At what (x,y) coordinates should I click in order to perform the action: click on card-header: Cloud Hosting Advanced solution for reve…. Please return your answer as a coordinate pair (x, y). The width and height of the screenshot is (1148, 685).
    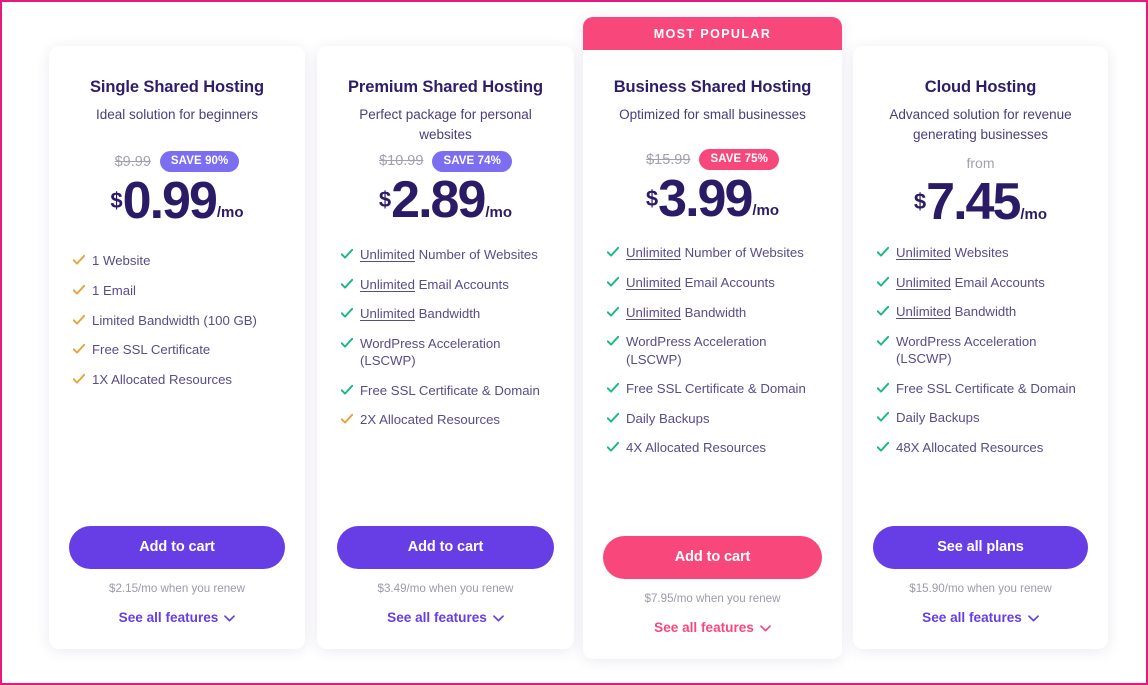
    Looking at the image, I should click on (980, 111).